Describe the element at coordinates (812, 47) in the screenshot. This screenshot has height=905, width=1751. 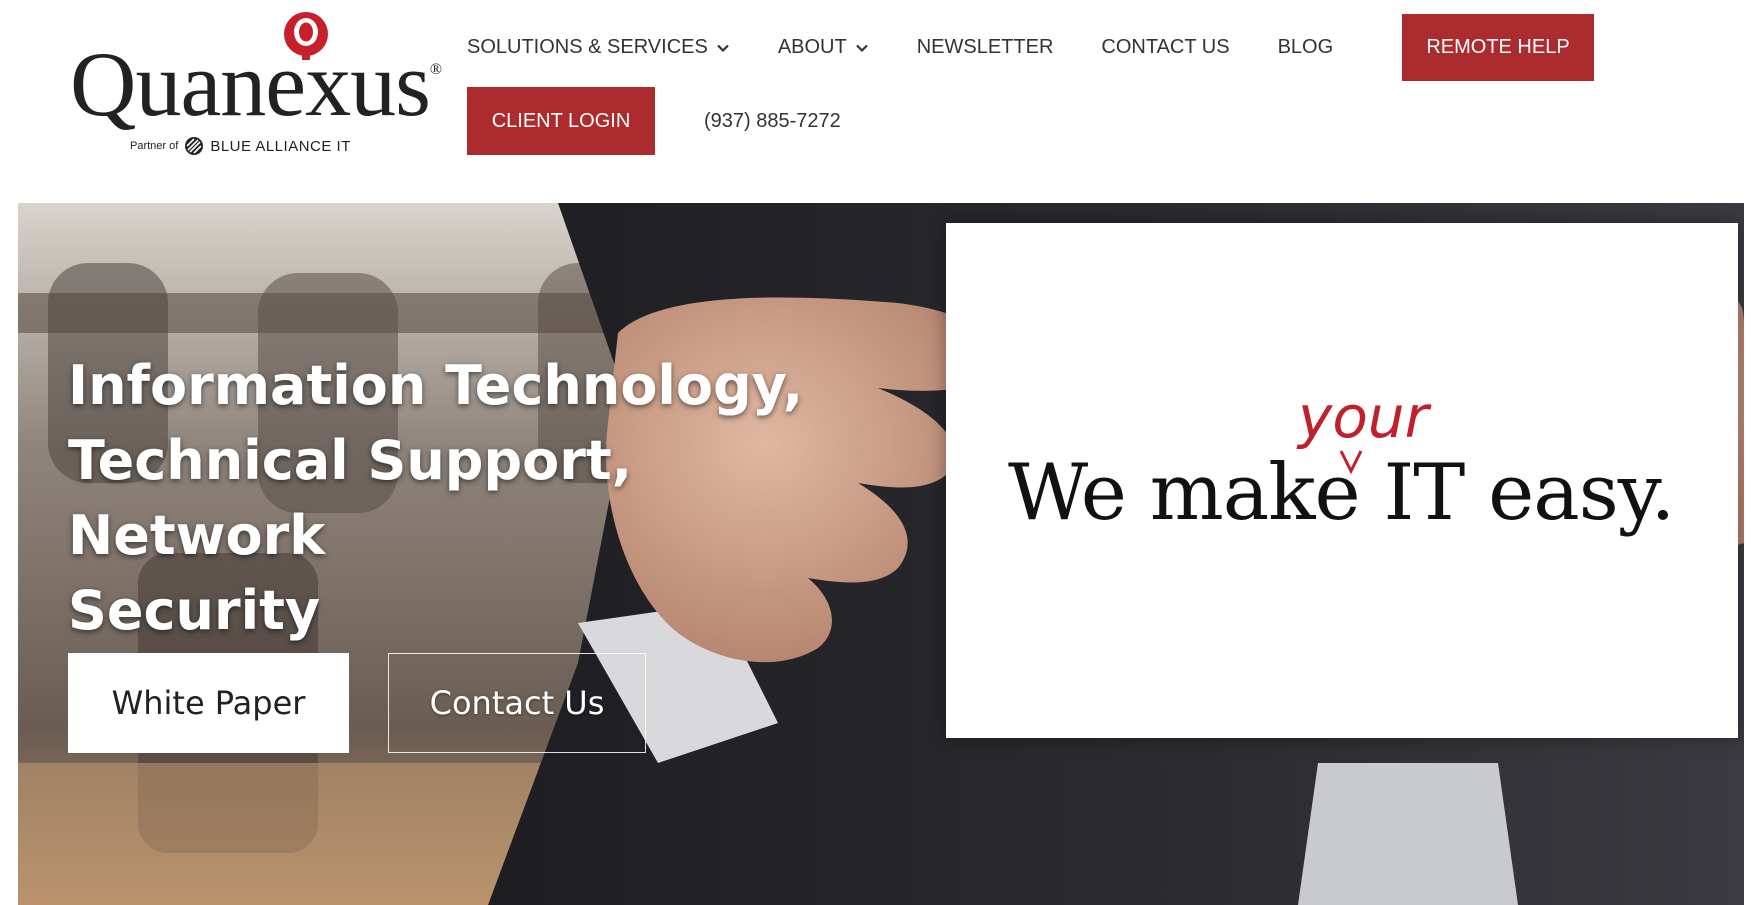
I see `nav-item-label: ABOUT` at that location.